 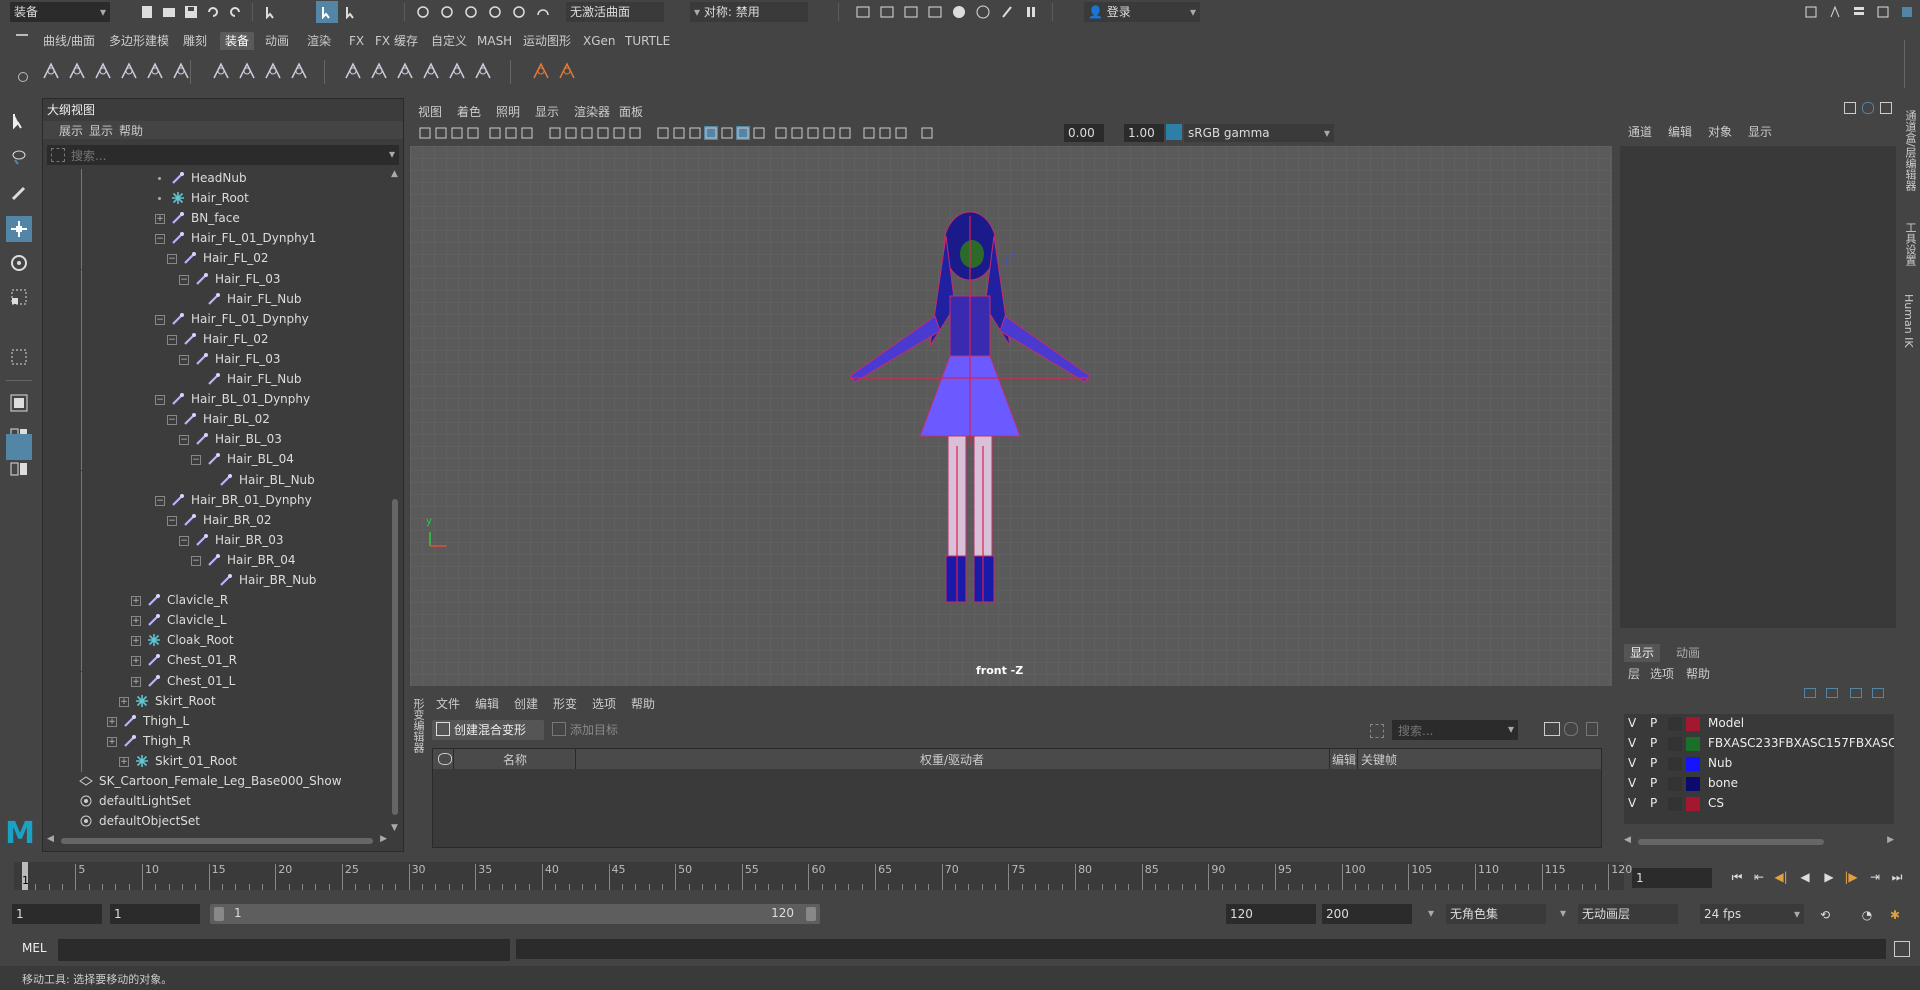 What do you see at coordinates (1571, 729) in the screenshot?
I see `refresh-icon` at bounding box center [1571, 729].